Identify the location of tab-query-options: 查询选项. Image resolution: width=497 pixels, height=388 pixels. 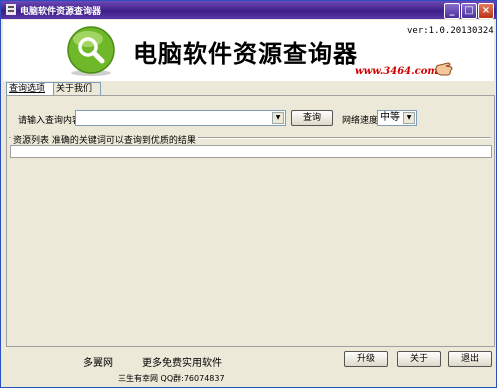
(30, 88).